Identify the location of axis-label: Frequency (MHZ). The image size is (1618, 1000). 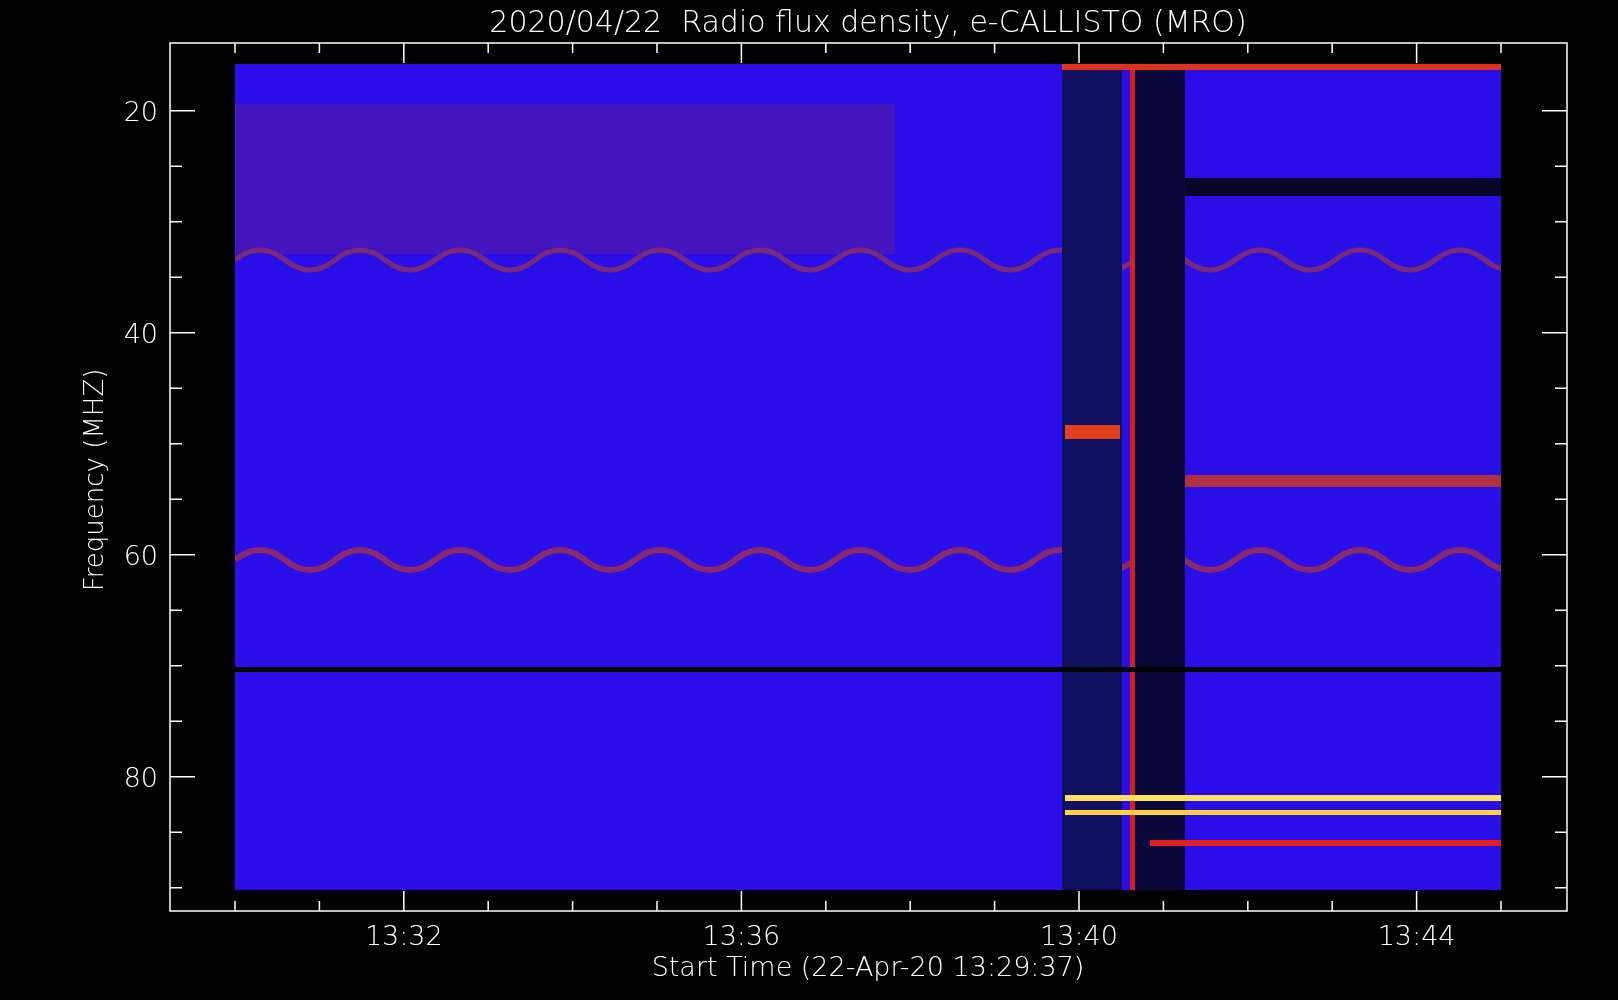
(94, 480).